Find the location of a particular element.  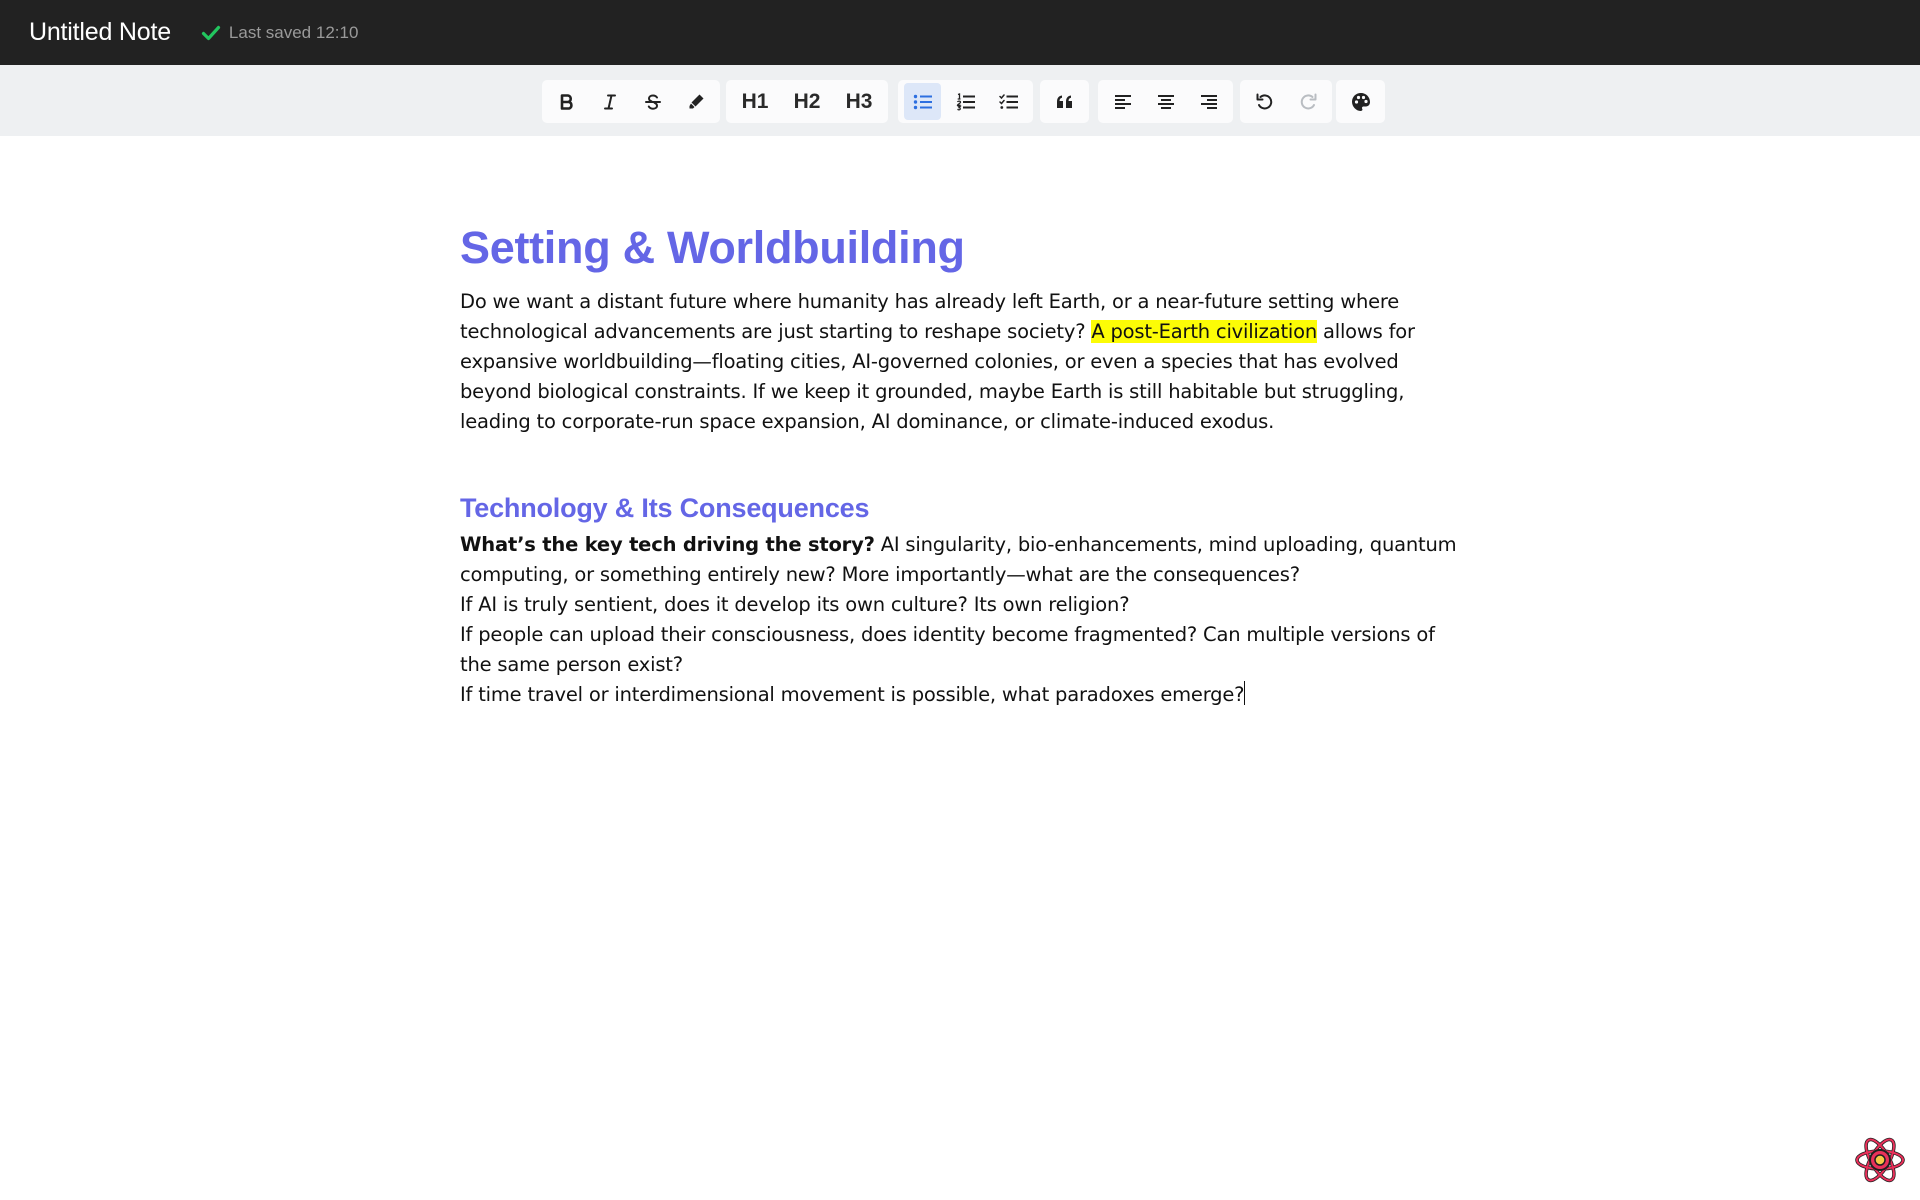

align-center-button is located at coordinates (1165, 101).